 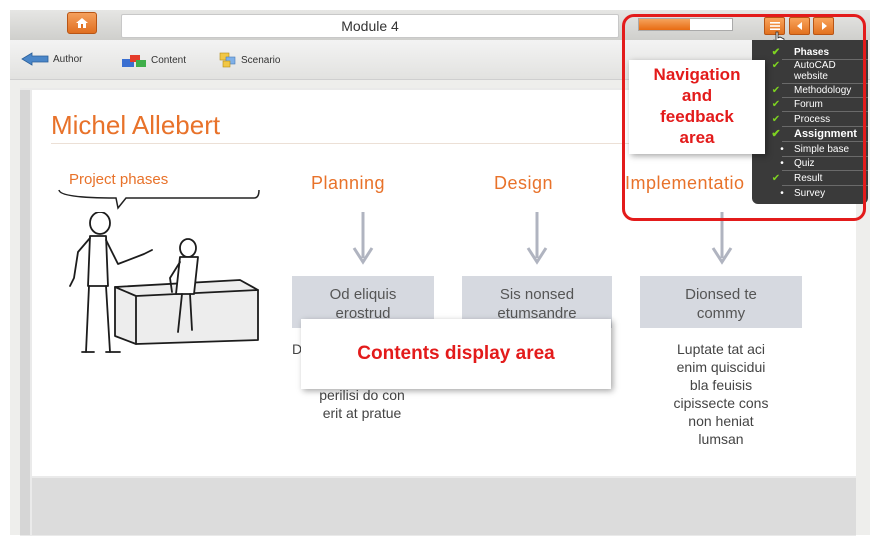 What do you see at coordinates (362, 404) in the screenshot?
I see `planning-desc: perilisi do con erit at pratue` at bounding box center [362, 404].